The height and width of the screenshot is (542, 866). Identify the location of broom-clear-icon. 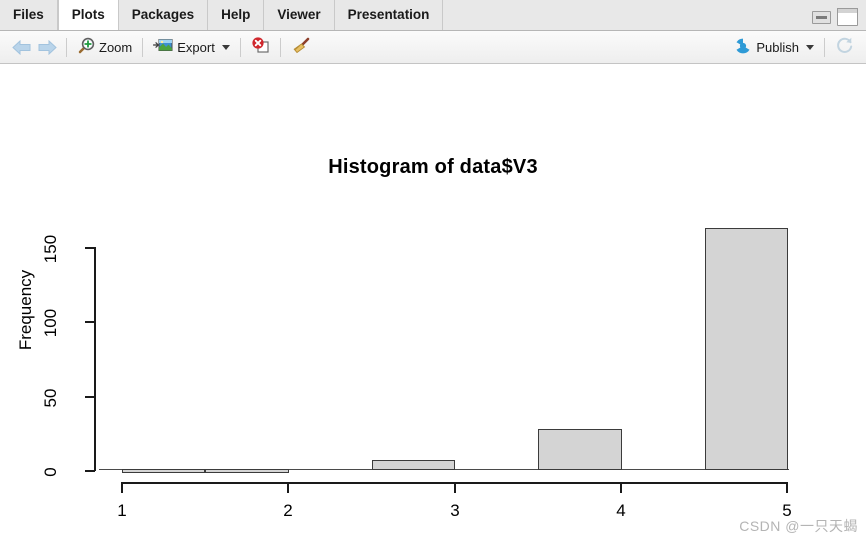
(301, 47).